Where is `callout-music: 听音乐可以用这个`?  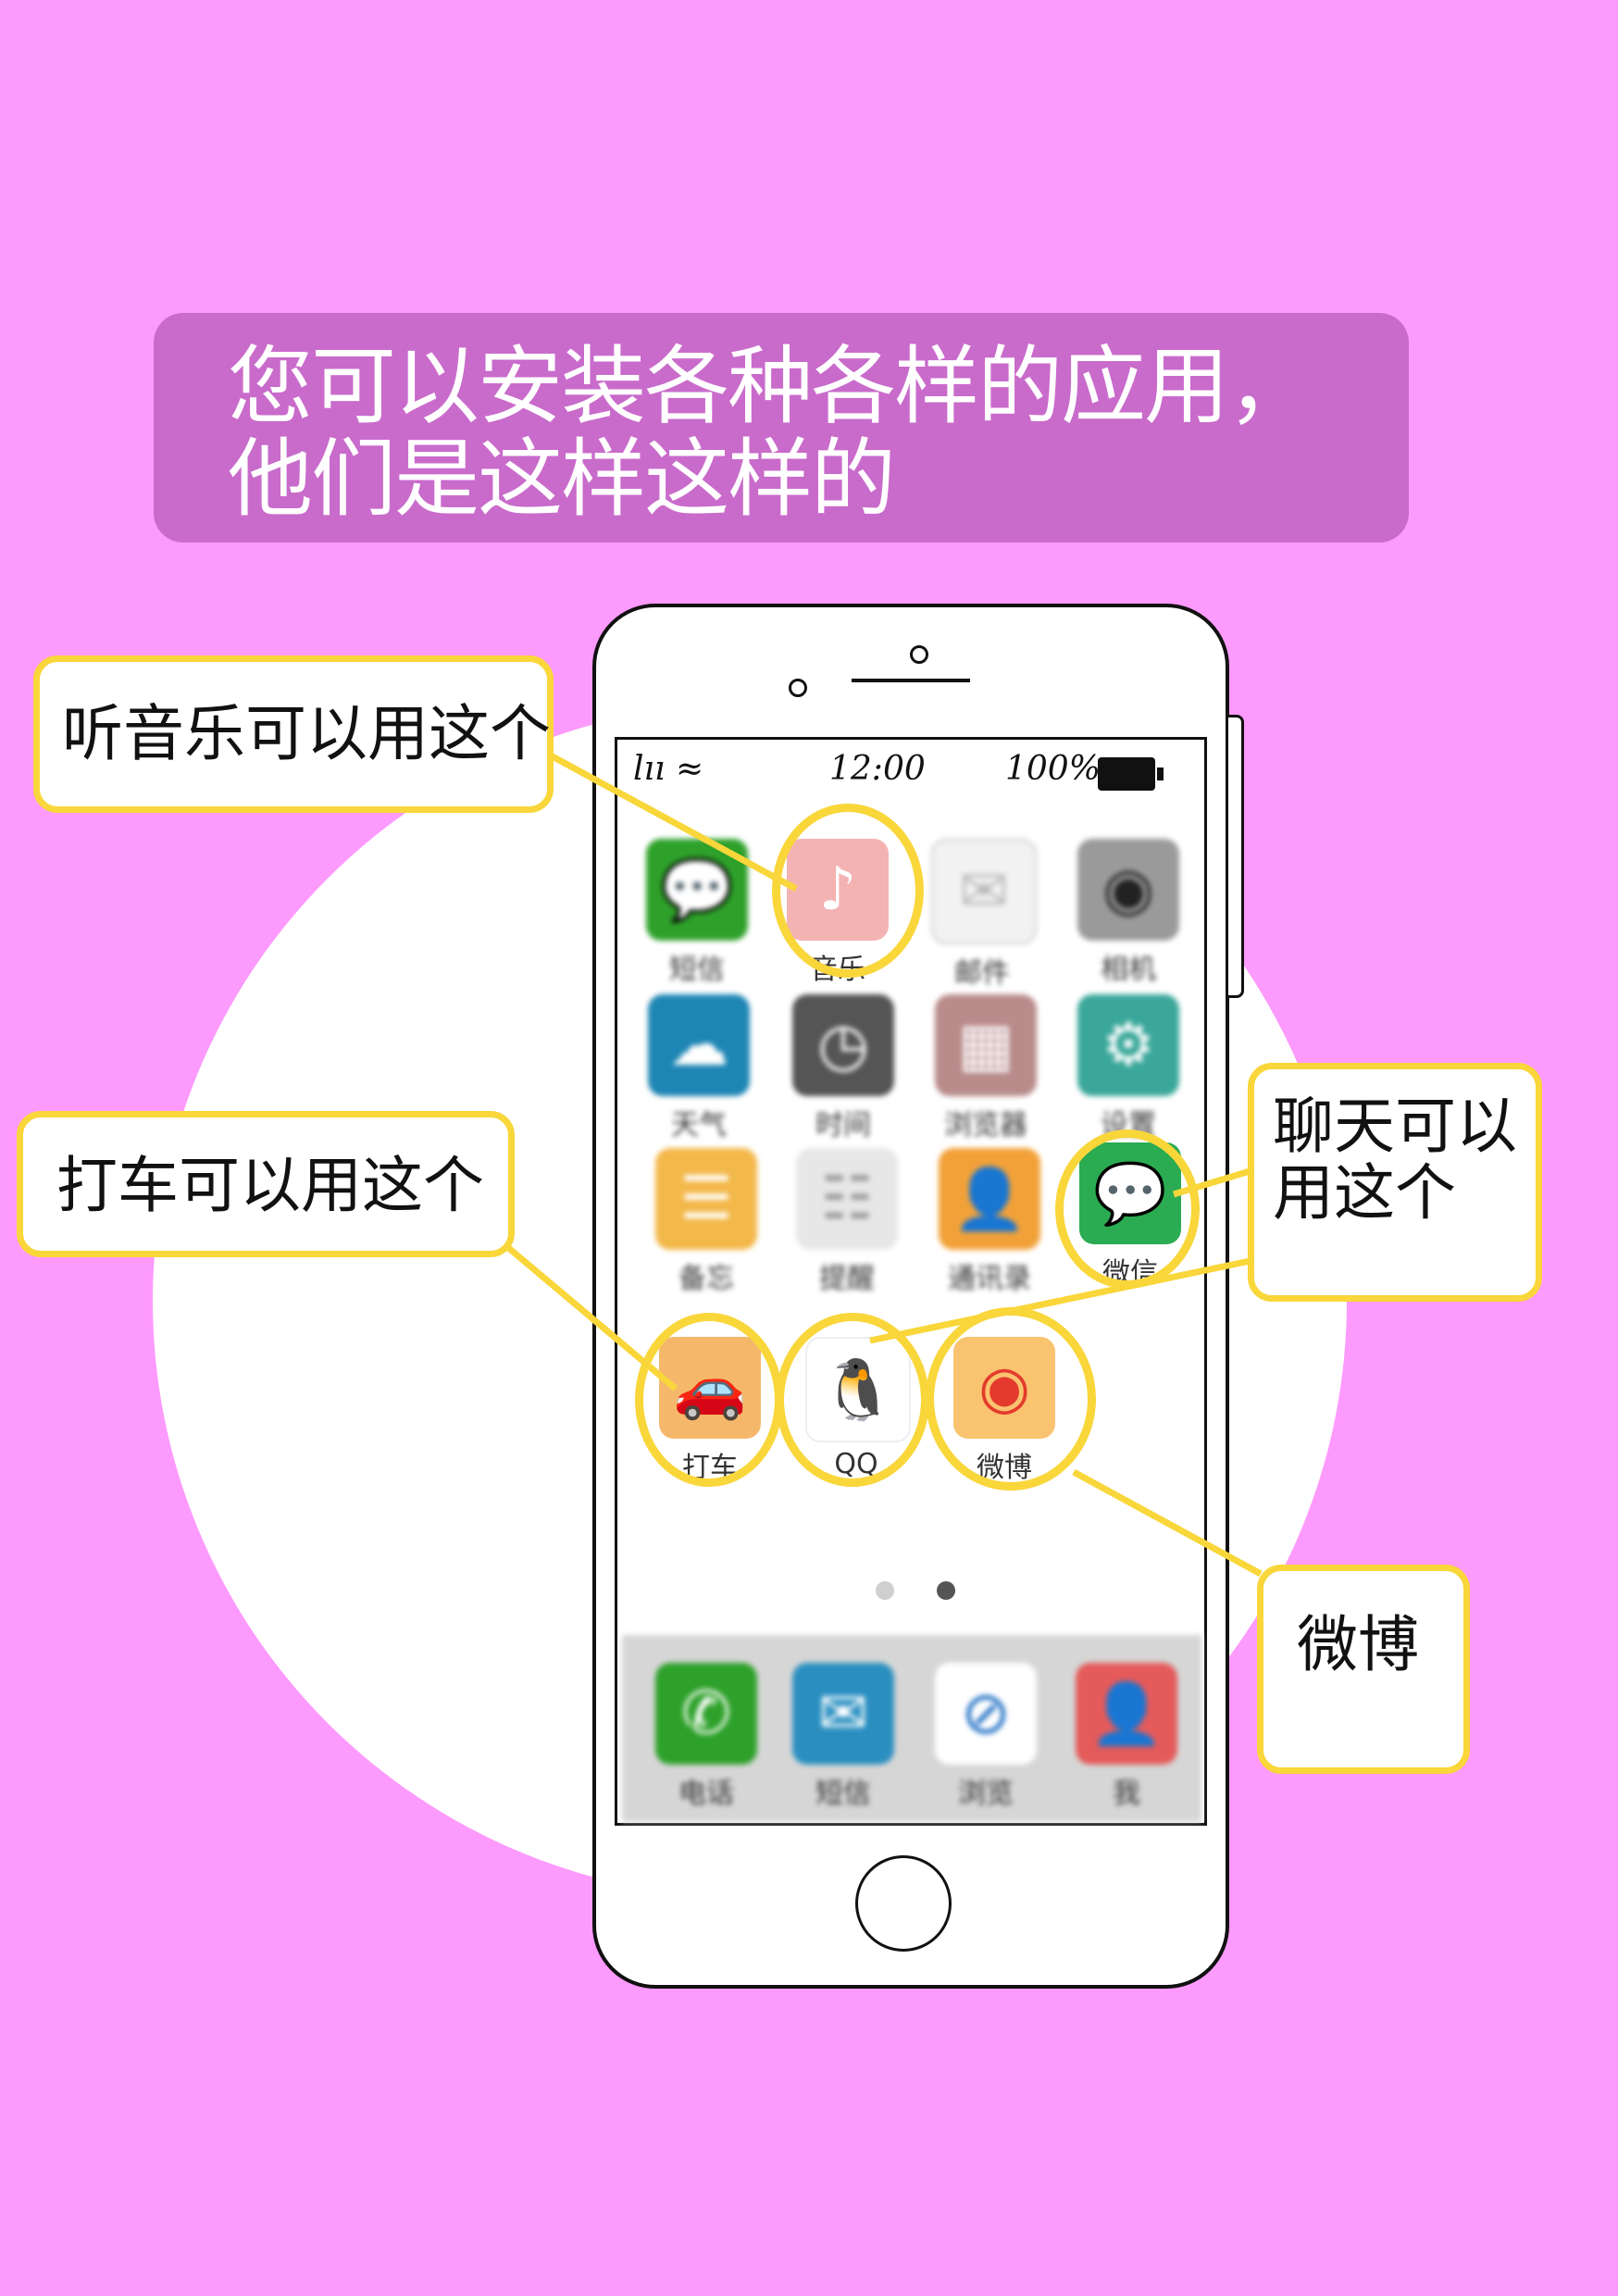
callout-music: 听音乐可以用这个 is located at coordinates (293, 734).